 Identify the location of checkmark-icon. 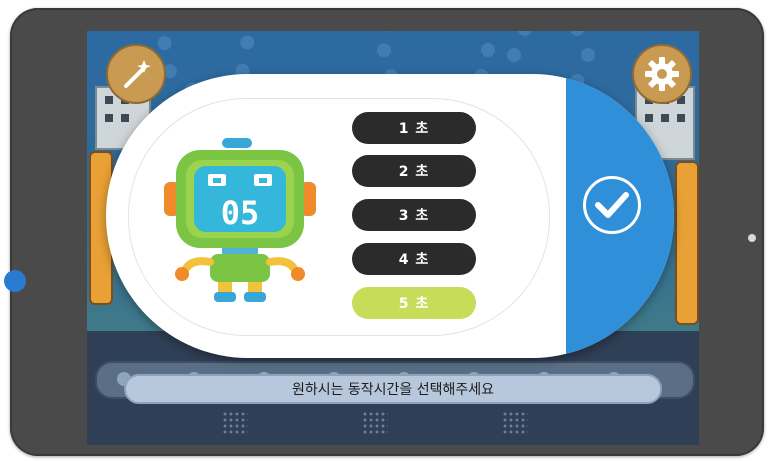
(612, 205).